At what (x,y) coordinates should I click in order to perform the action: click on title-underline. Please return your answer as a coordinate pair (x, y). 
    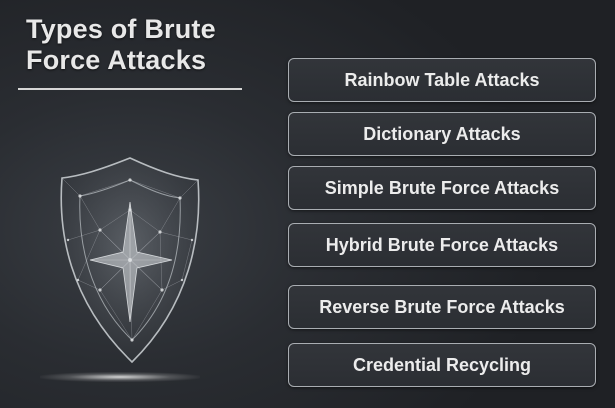
    Looking at the image, I should click on (130, 89).